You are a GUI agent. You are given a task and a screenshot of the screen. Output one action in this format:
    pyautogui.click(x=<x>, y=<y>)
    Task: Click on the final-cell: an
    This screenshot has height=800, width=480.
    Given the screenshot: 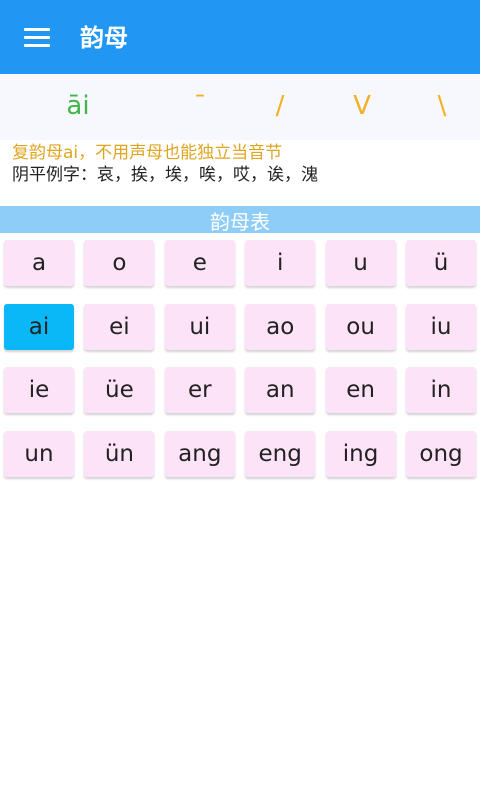 What is the action you would take?
    pyautogui.click(x=280, y=390)
    